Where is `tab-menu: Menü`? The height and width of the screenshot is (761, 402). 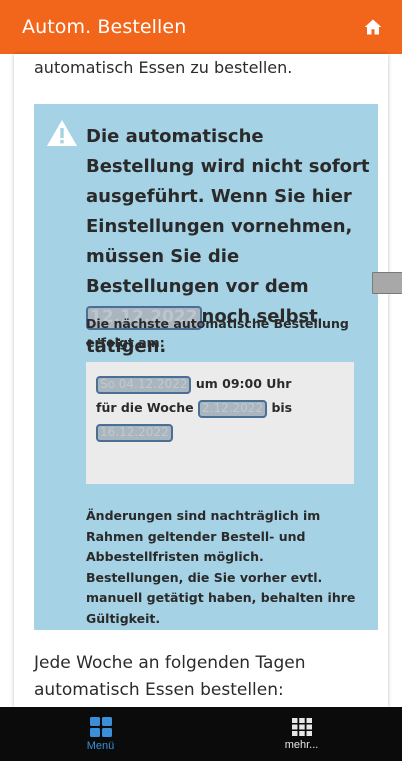 tab-menu: Menü is located at coordinates (100, 734).